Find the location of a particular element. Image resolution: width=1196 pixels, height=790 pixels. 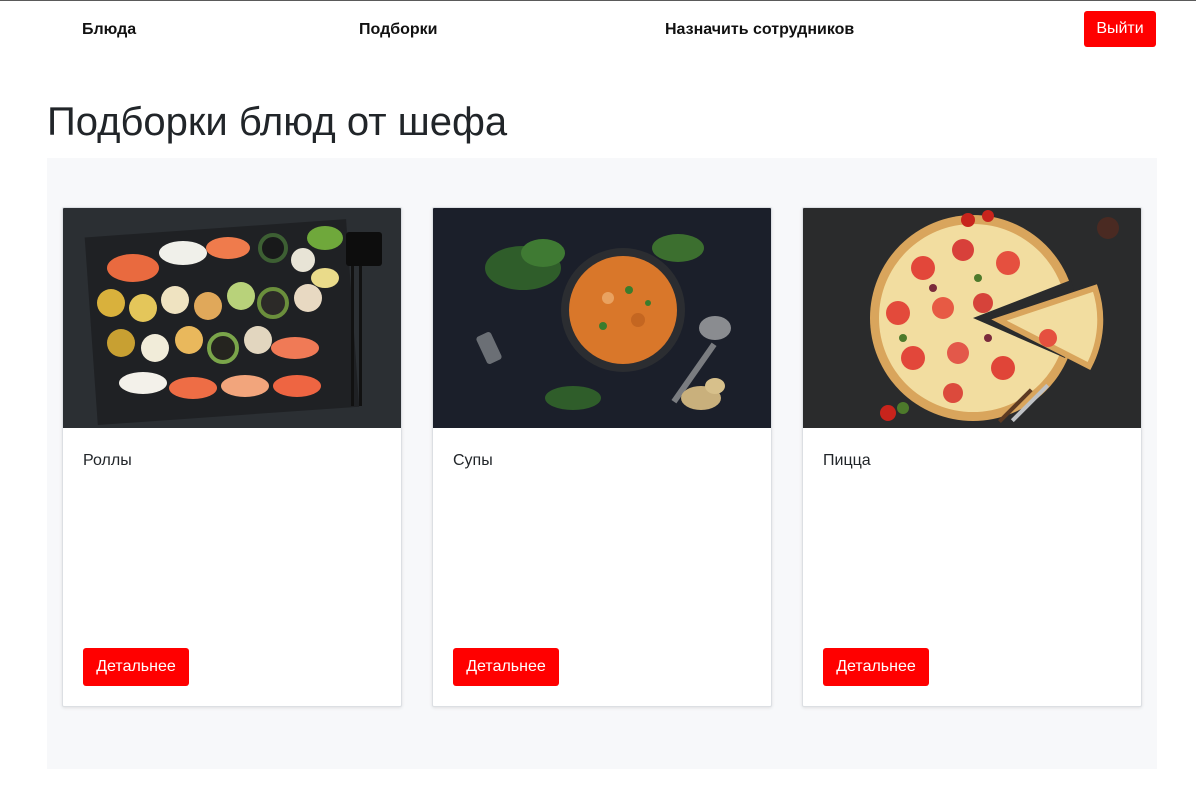

card-title: Роллы is located at coordinates (107, 460).